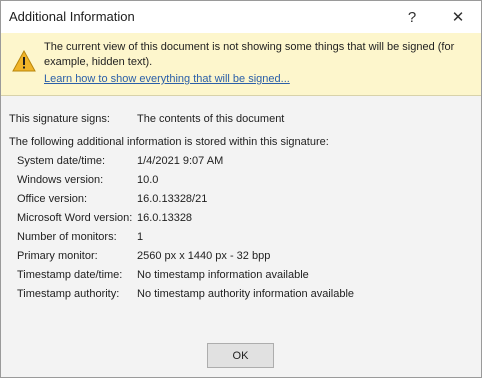 The height and width of the screenshot is (378, 482). What do you see at coordinates (165, 218) in the screenshot?
I see `info-value: 16.0.13328` at bounding box center [165, 218].